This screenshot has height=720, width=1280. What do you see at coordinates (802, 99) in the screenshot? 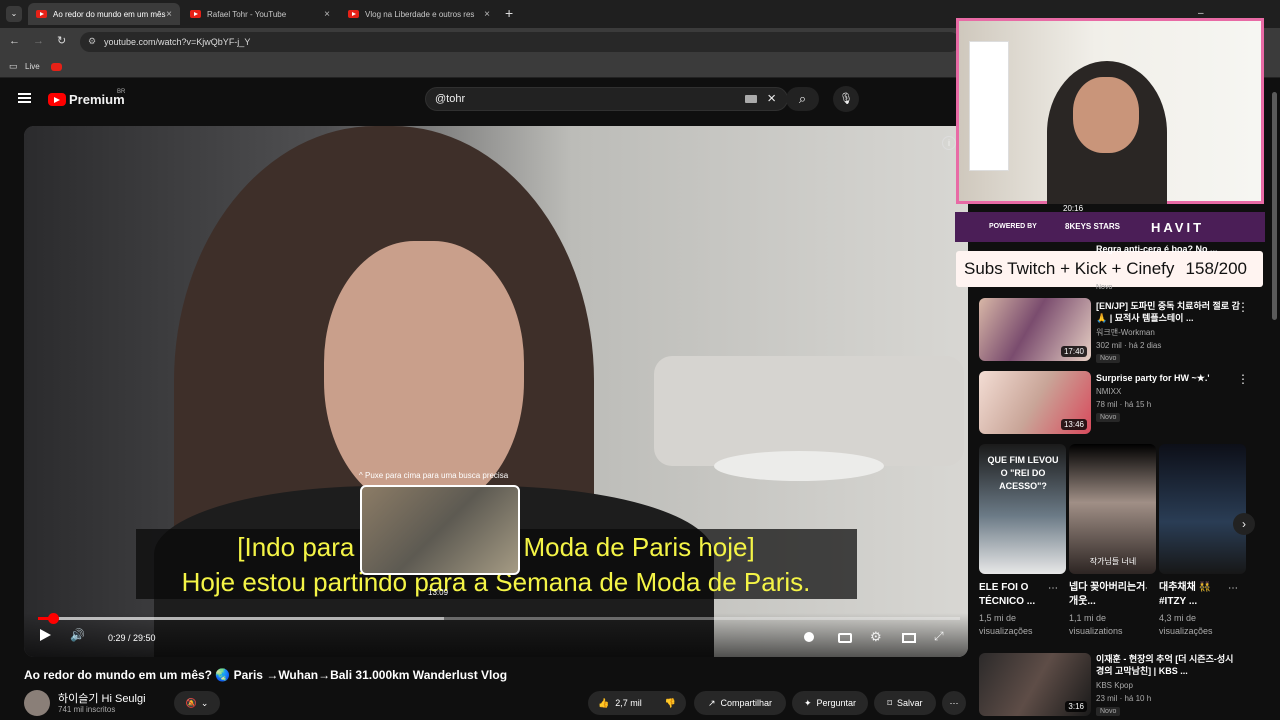
I see `search-button: ⌕` at bounding box center [802, 99].